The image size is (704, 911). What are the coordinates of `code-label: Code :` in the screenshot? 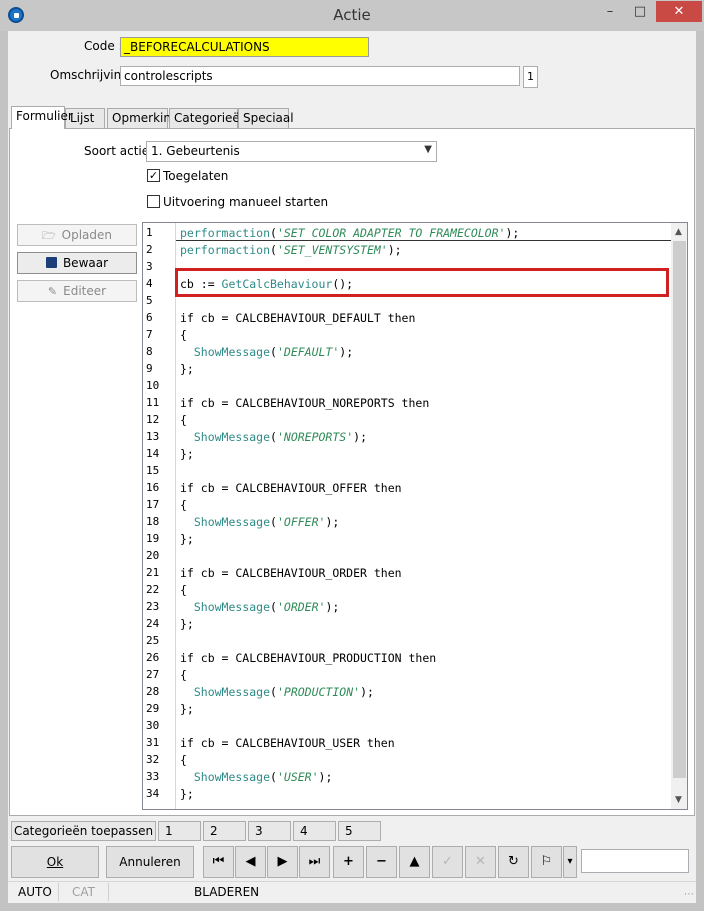 It's located at (103, 46).